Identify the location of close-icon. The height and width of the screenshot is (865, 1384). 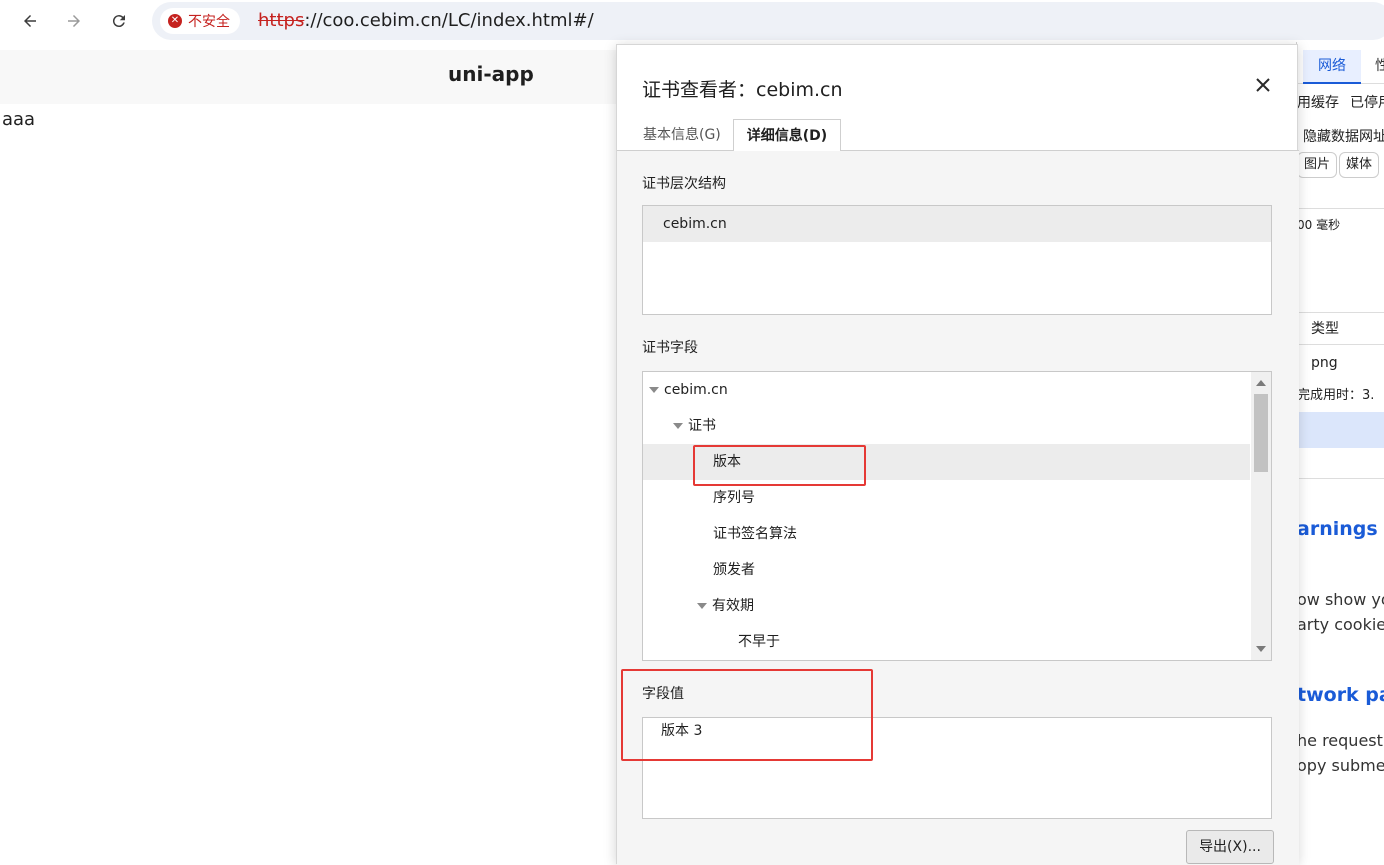
(1263, 85).